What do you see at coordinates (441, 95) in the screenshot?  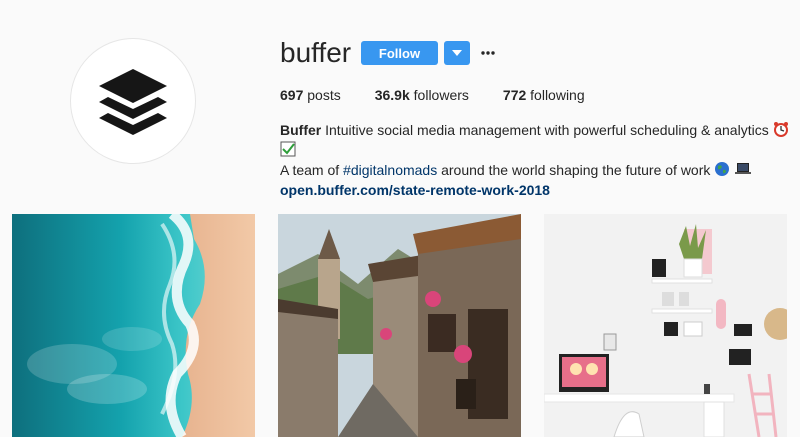 I see `followers-label: followers` at bounding box center [441, 95].